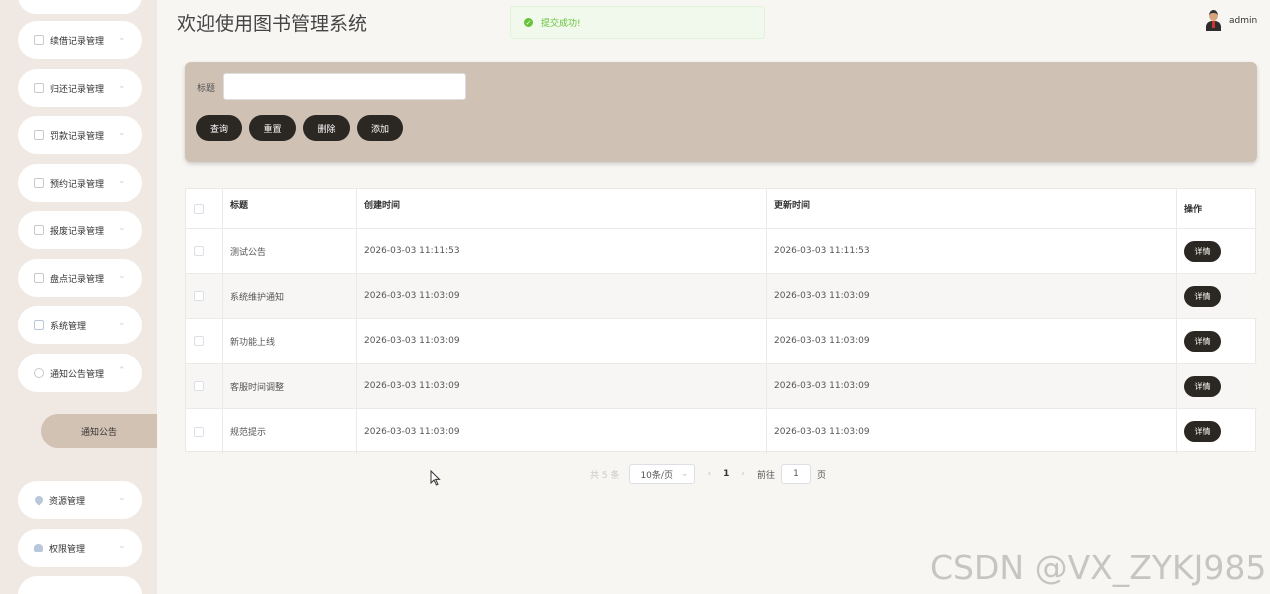 Image resolution: width=1270 pixels, height=594 pixels. What do you see at coordinates (821, 475) in the screenshot?
I see `page-suffix: 页` at bounding box center [821, 475].